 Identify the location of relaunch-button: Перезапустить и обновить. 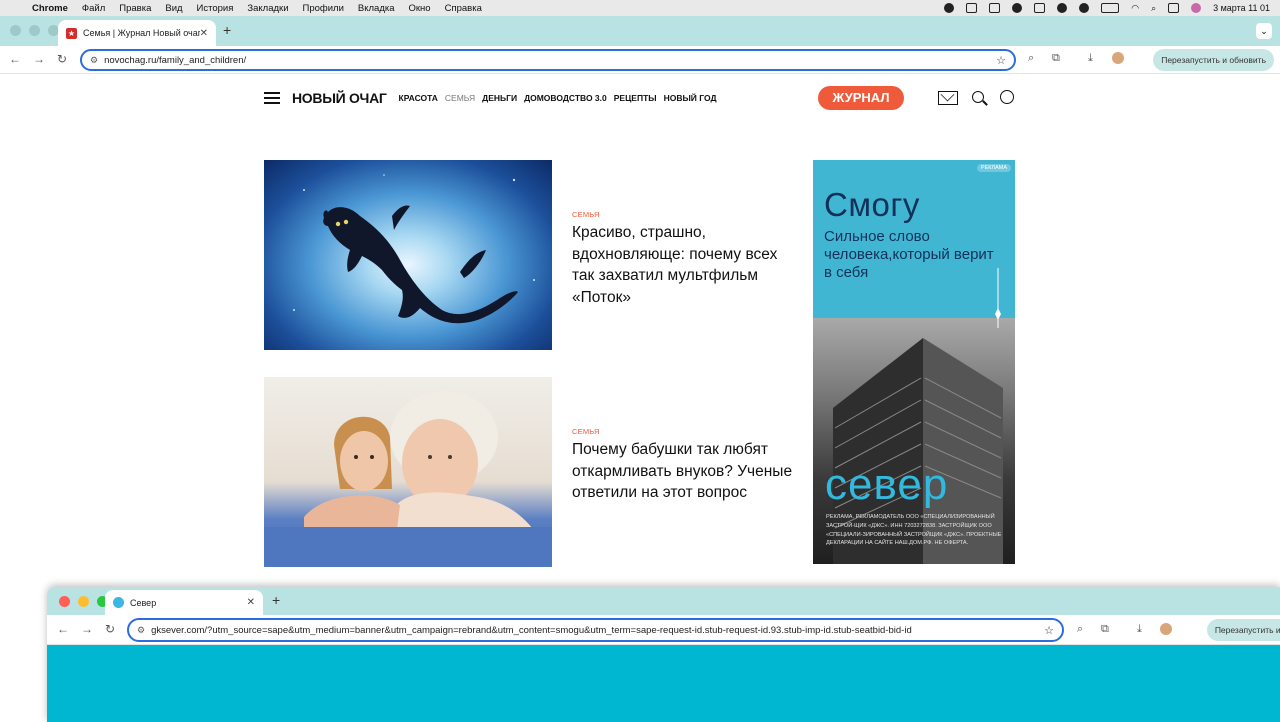
(1213, 60).